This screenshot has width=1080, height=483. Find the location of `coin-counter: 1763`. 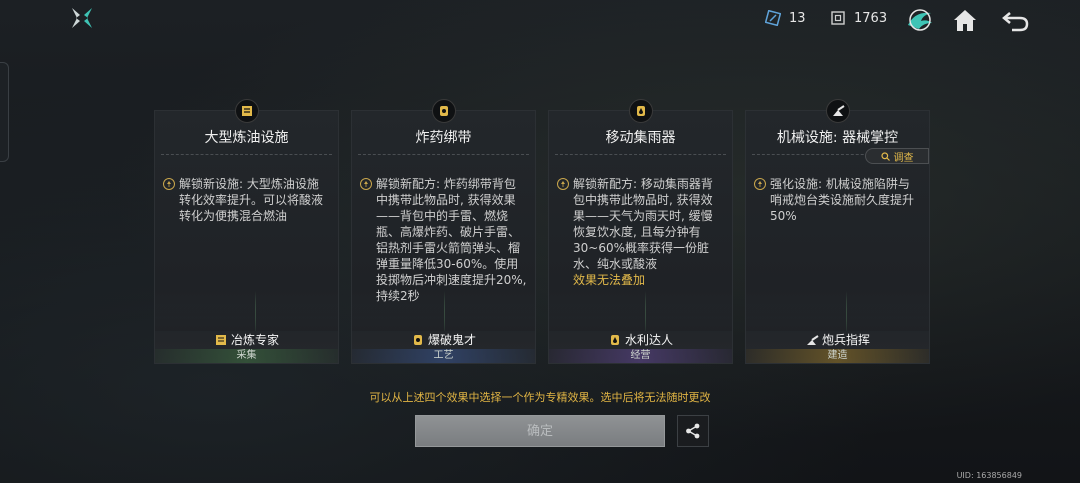

coin-counter: 1763 is located at coordinates (858, 18).